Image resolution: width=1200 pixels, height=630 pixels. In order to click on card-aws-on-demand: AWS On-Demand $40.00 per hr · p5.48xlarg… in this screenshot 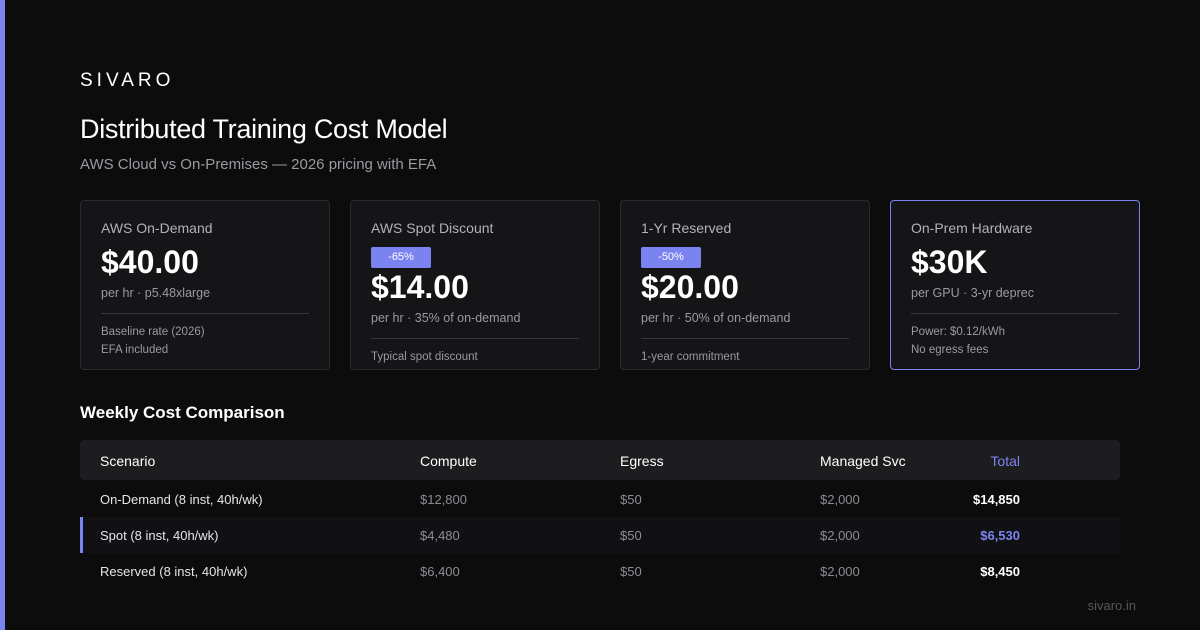, I will do `click(205, 285)`.